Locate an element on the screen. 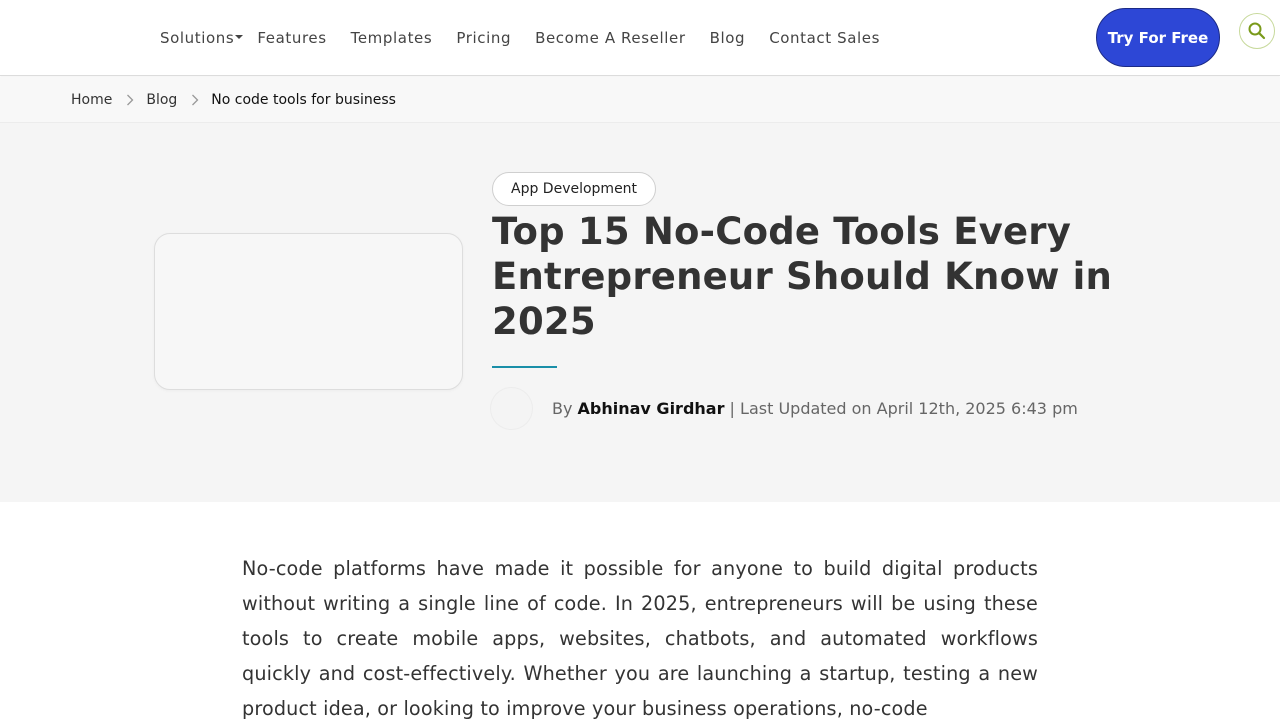  breadcrumb-blog: Blog is located at coordinates (161, 100).